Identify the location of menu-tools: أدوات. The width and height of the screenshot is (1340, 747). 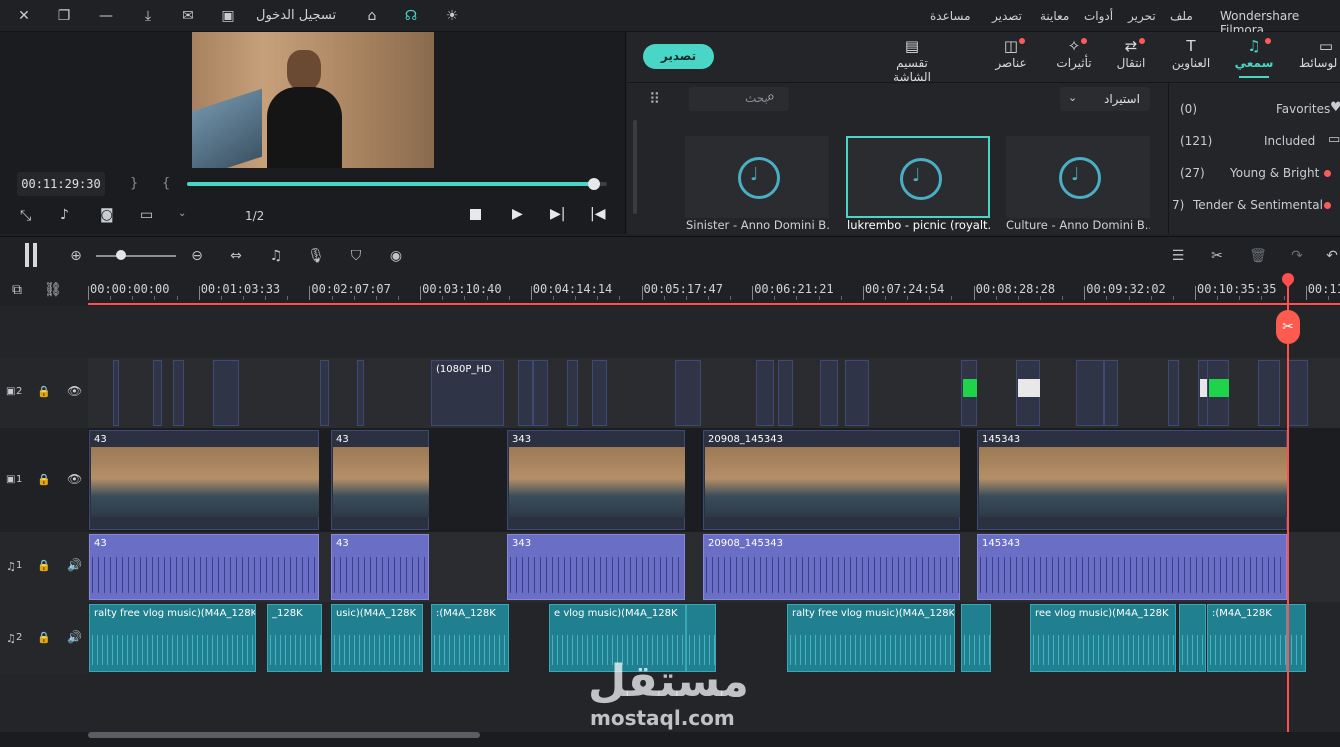
(1098, 16).